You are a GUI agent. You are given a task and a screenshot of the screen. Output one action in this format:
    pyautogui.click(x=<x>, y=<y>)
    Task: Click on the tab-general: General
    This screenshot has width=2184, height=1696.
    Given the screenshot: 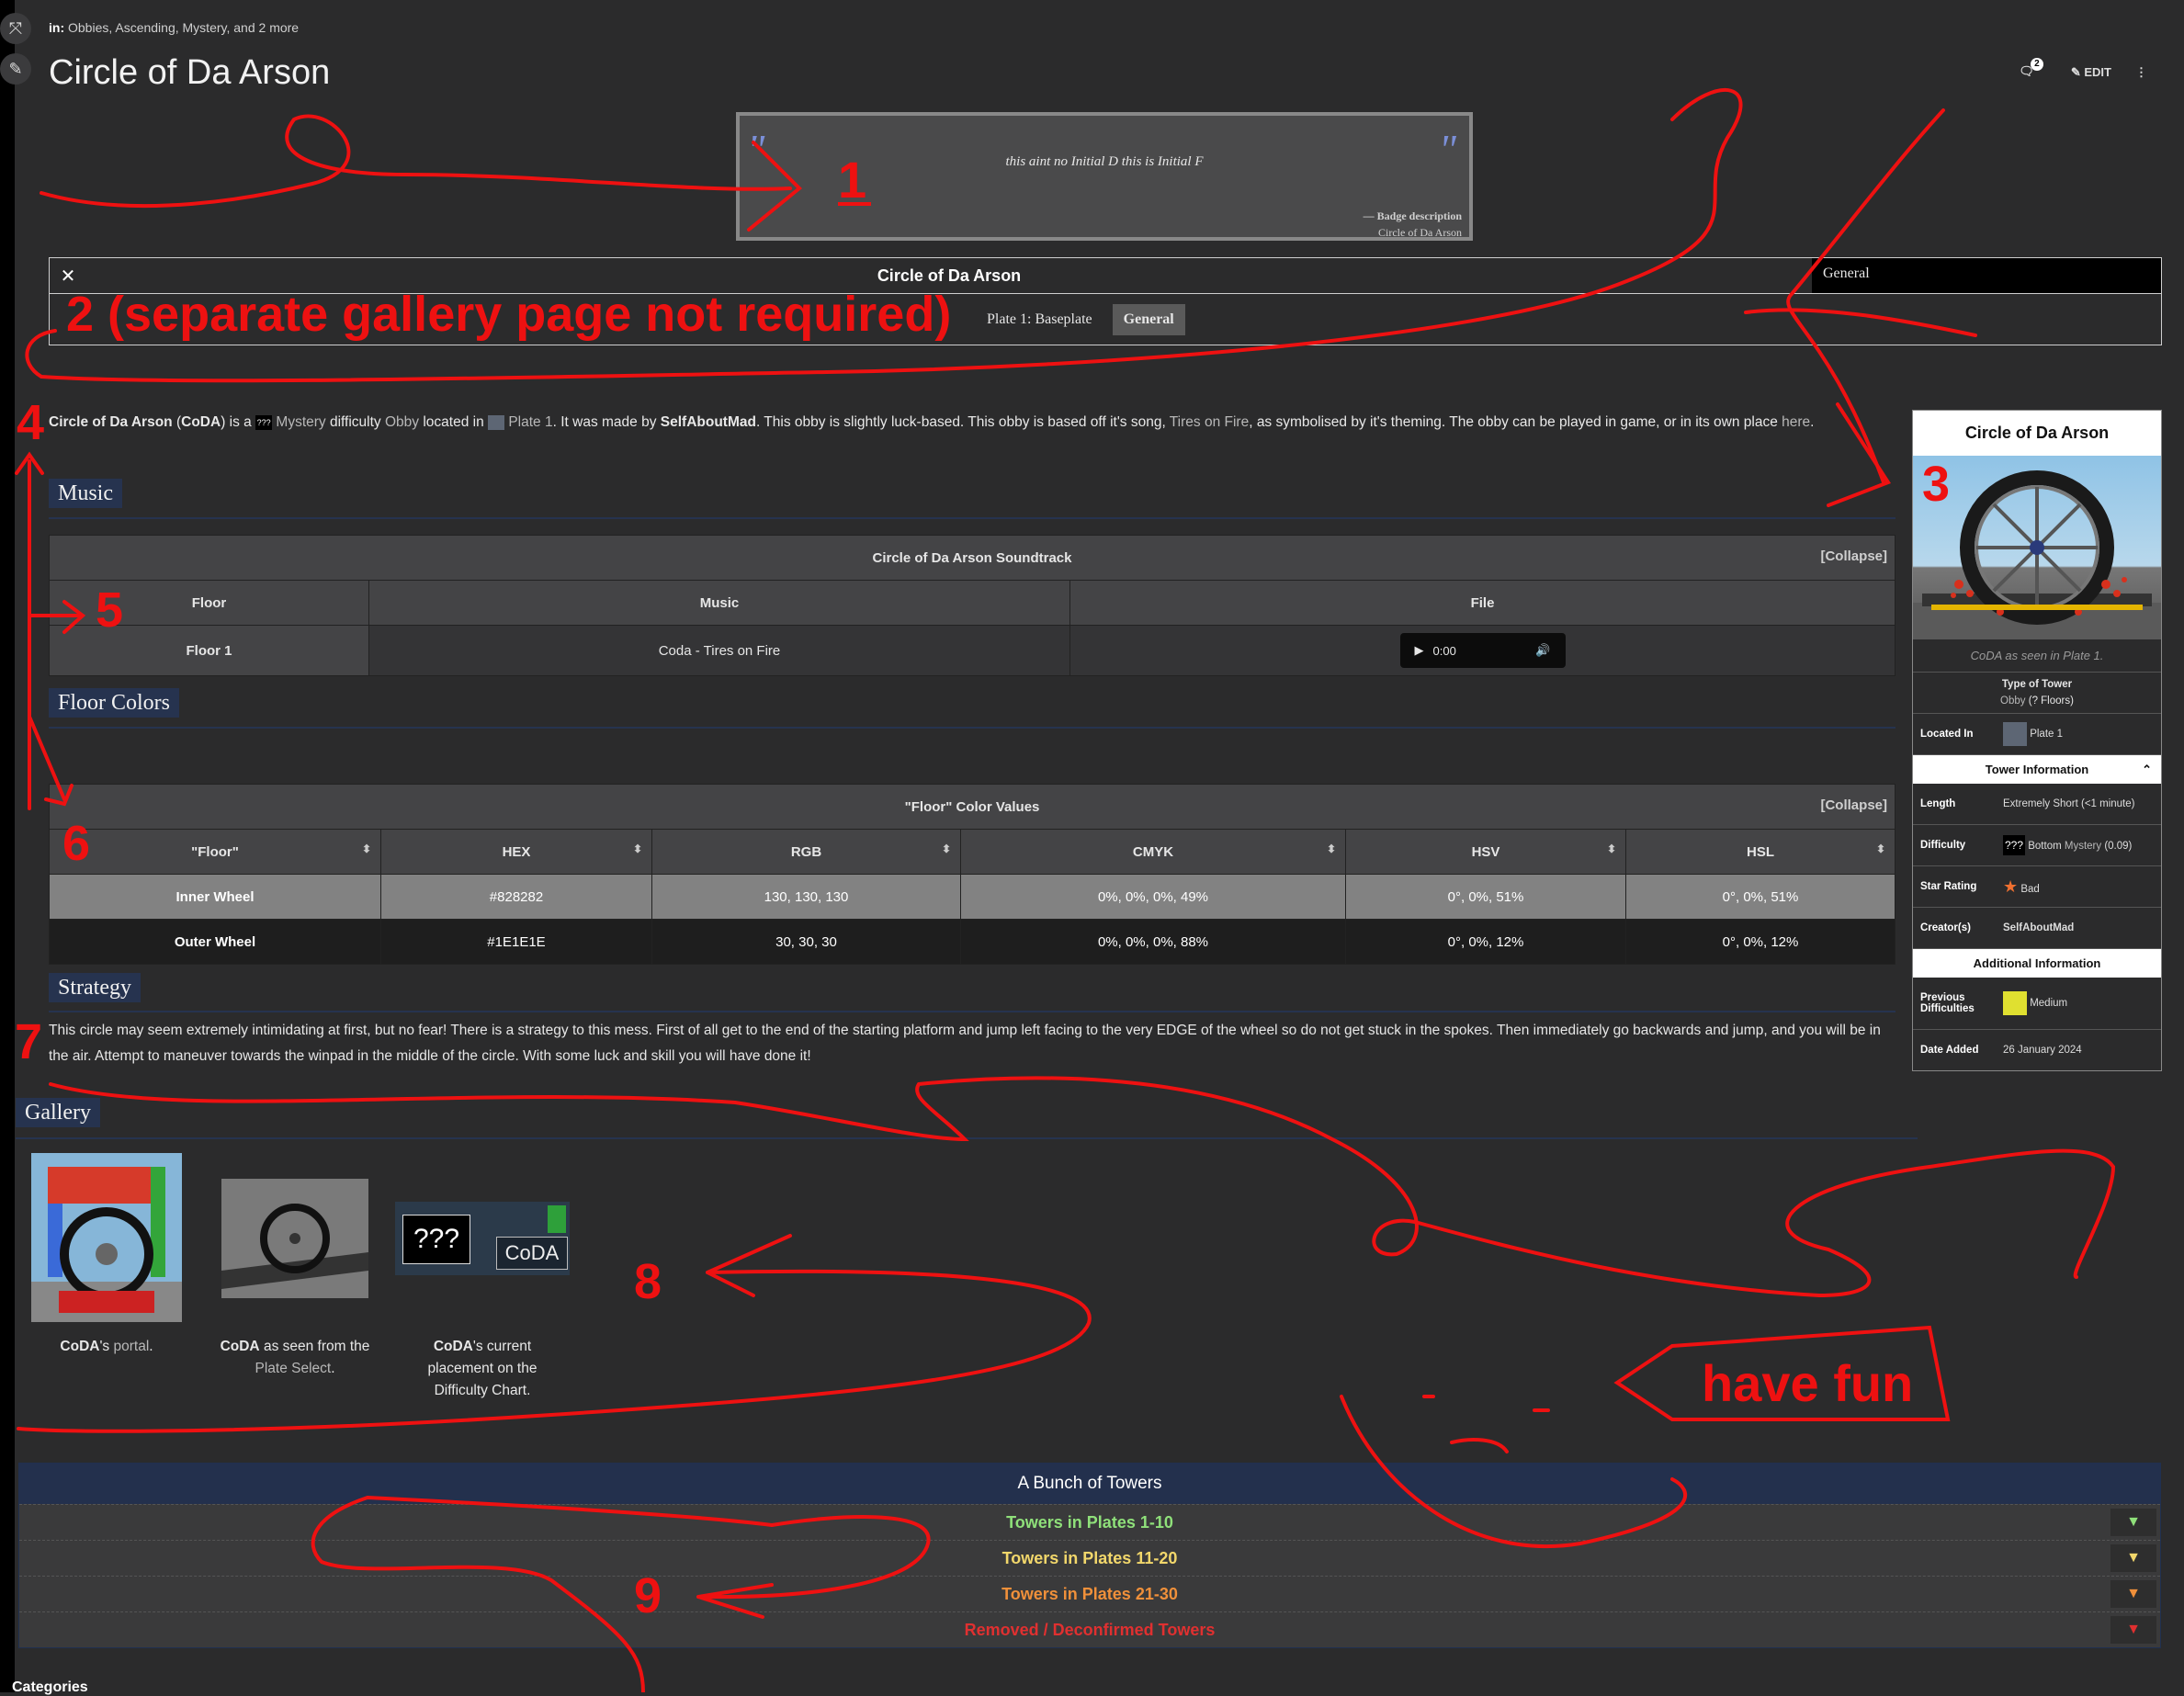 What is the action you would take?
    pyautogui.click(x=1148, y=319)
    